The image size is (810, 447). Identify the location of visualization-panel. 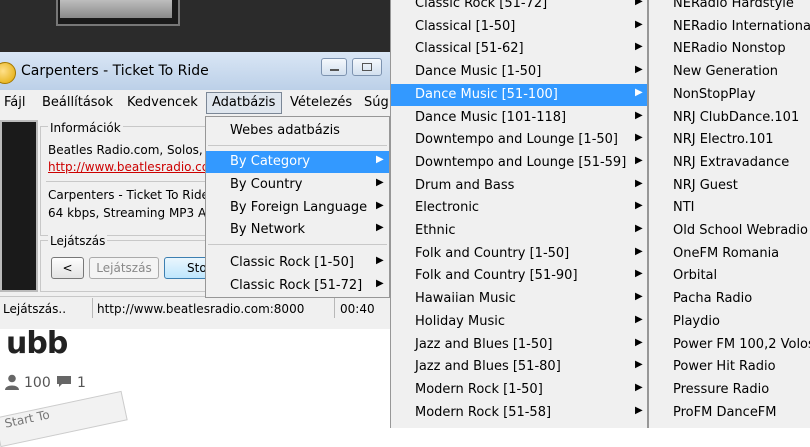
(19, 206).